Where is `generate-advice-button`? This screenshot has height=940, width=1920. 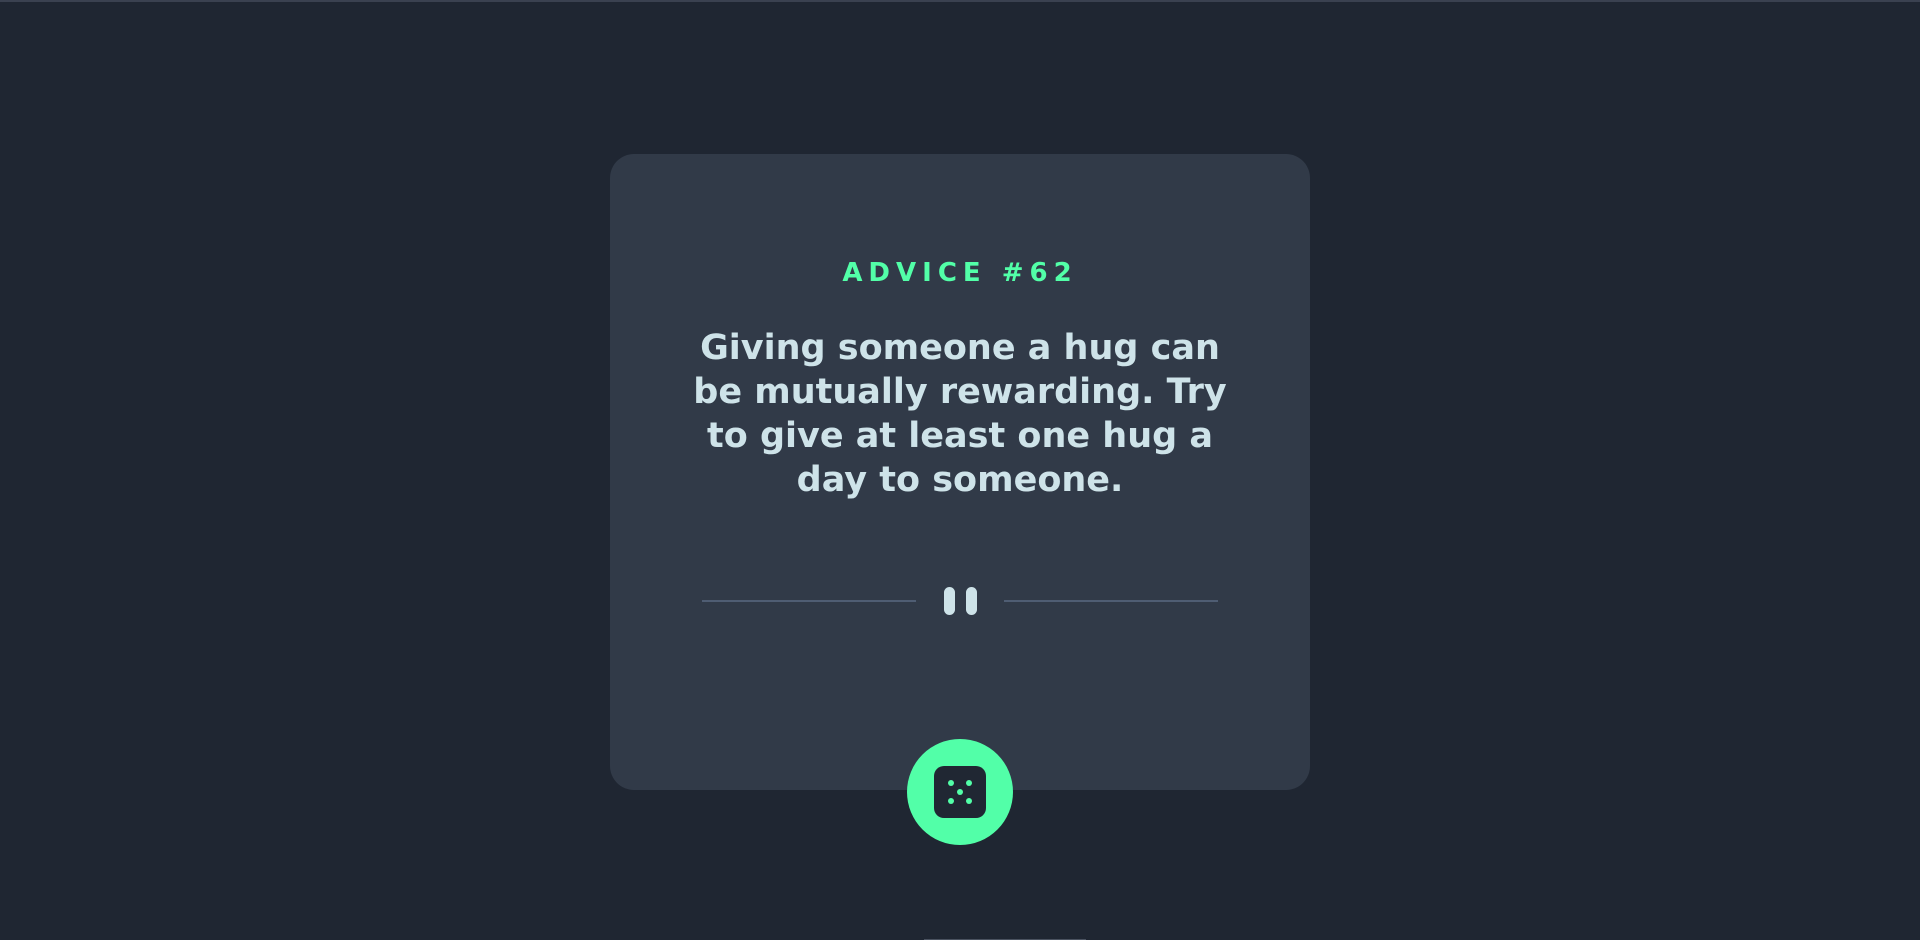 generate-advice-button is located at coordinates (960, 792).